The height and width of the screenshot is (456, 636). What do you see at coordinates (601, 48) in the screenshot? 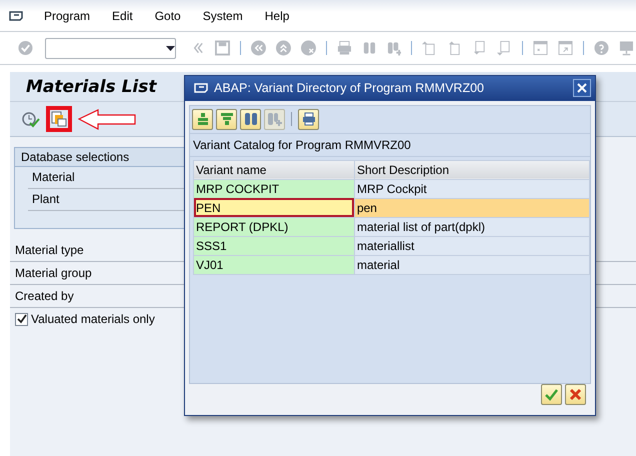
I see `help-icon` at bounding box center [601, 48].